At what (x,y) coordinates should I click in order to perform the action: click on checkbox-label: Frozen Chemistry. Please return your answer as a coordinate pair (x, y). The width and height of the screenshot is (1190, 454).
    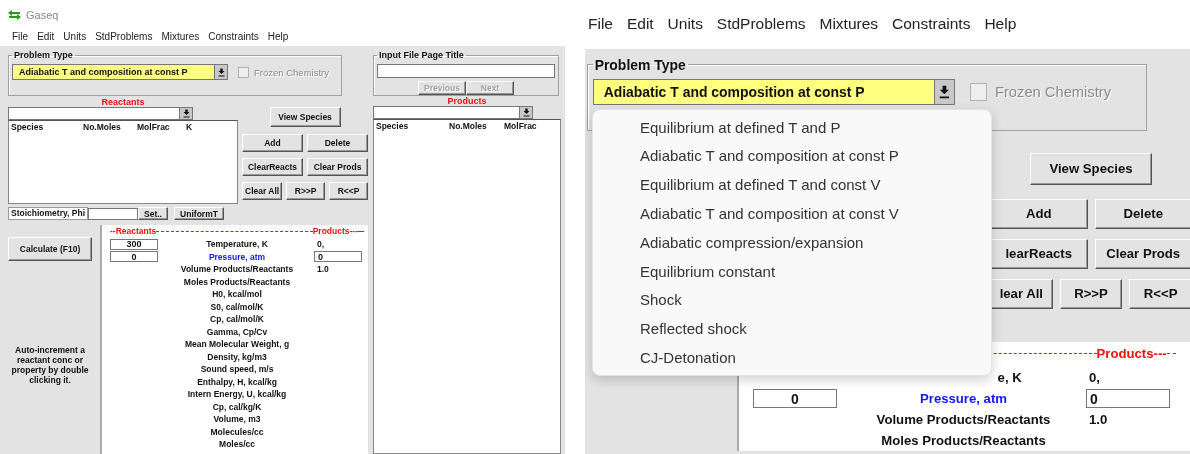
    Looking at the image, I should click on (291, 72).